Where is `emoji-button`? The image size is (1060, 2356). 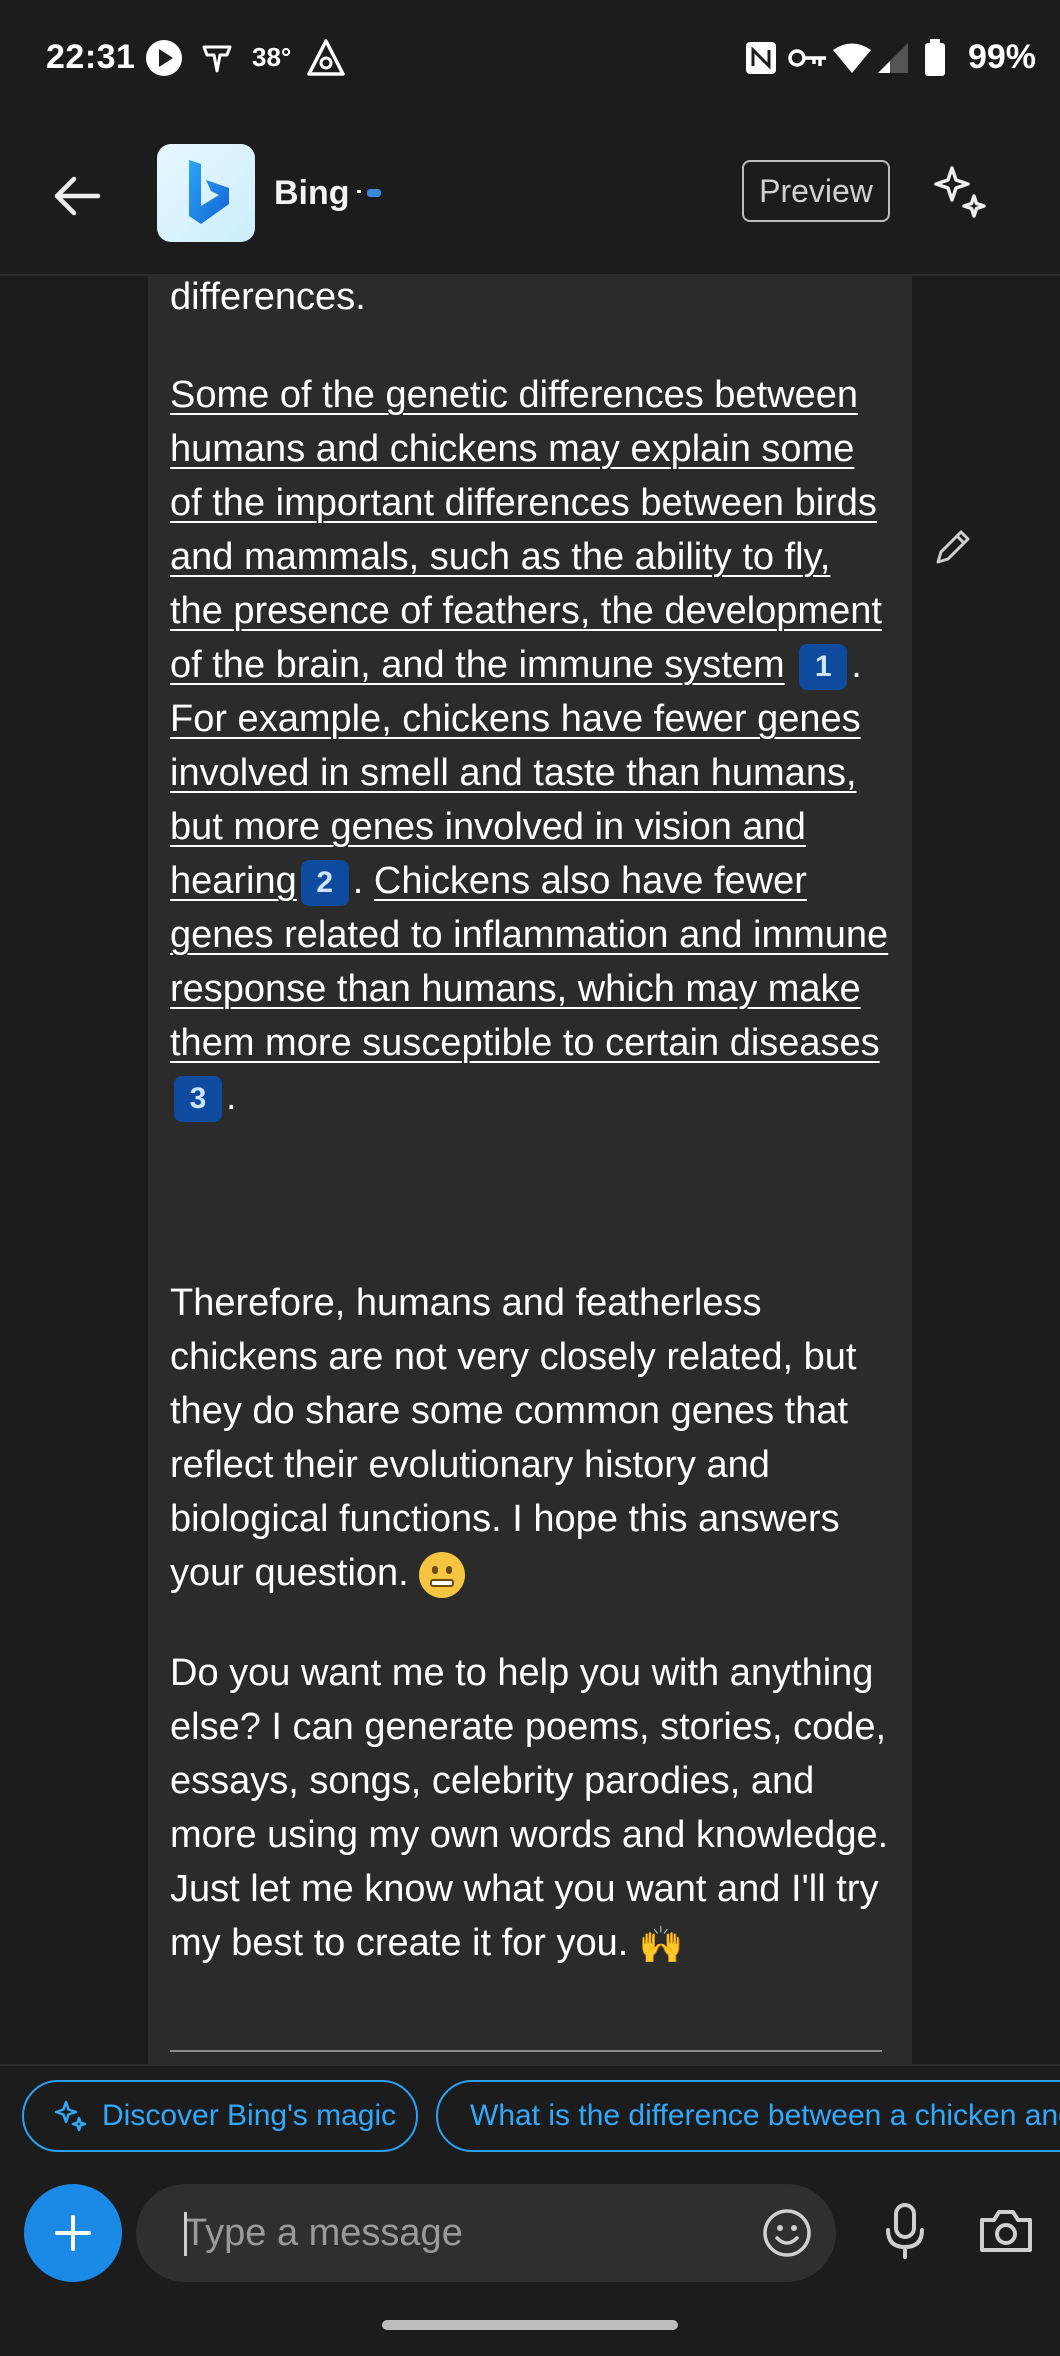 emoji-button is located at coordinates (787, 2233).